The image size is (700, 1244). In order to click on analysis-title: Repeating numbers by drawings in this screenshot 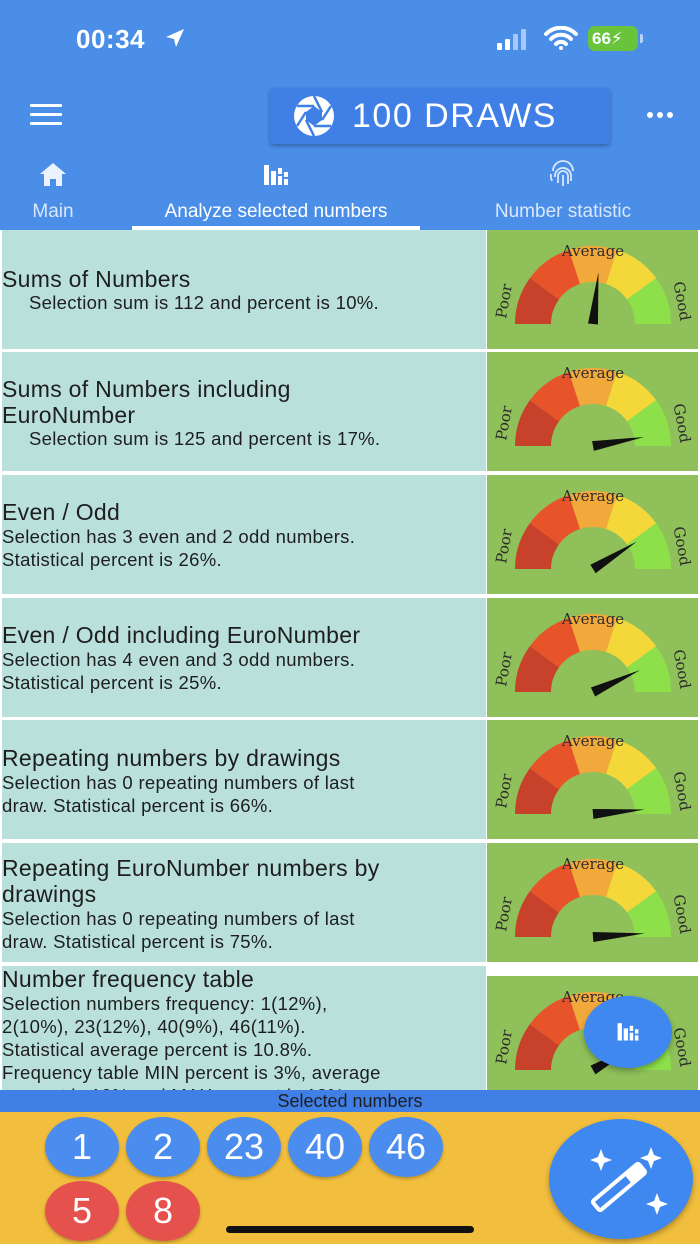, I will do `click(171, 758)`.